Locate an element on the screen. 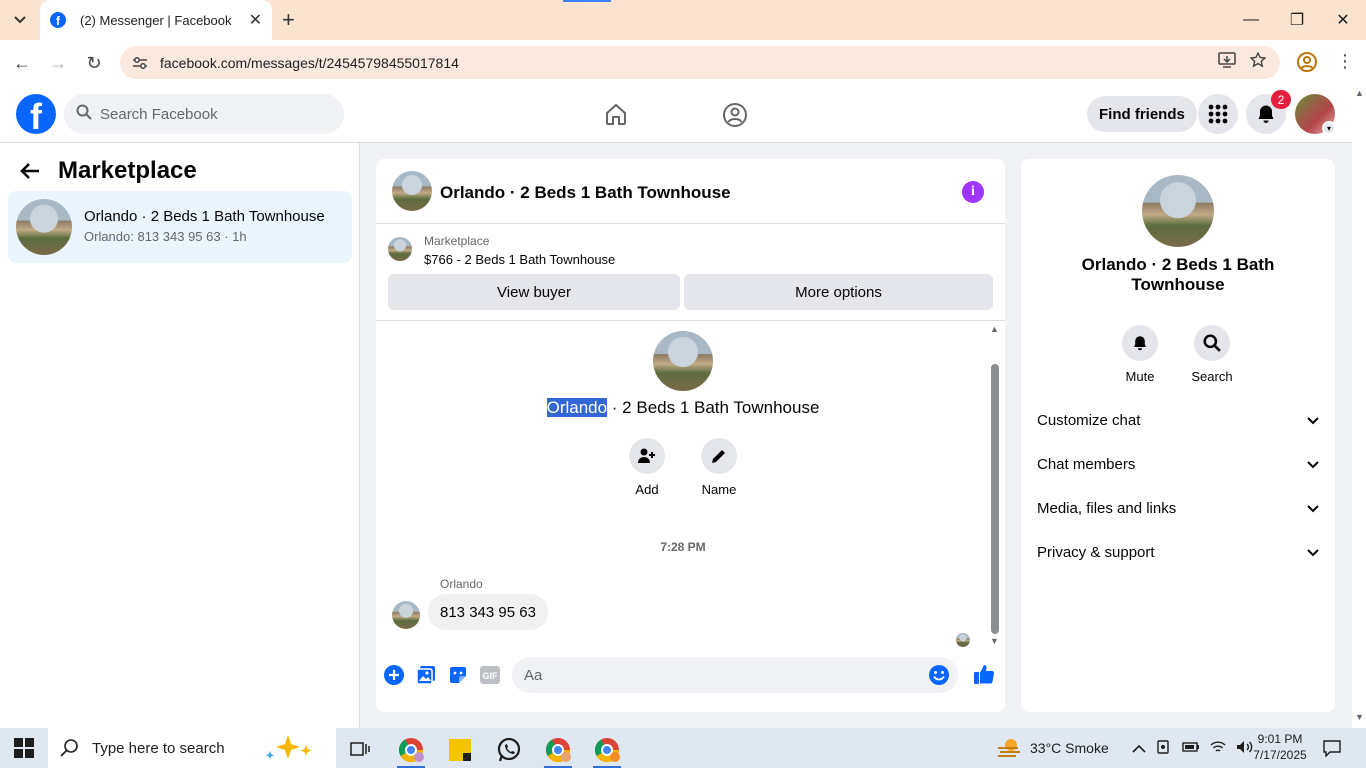 This screenshot has height=768, width=1366. forward-button: → is located at coordinates (58, 63).